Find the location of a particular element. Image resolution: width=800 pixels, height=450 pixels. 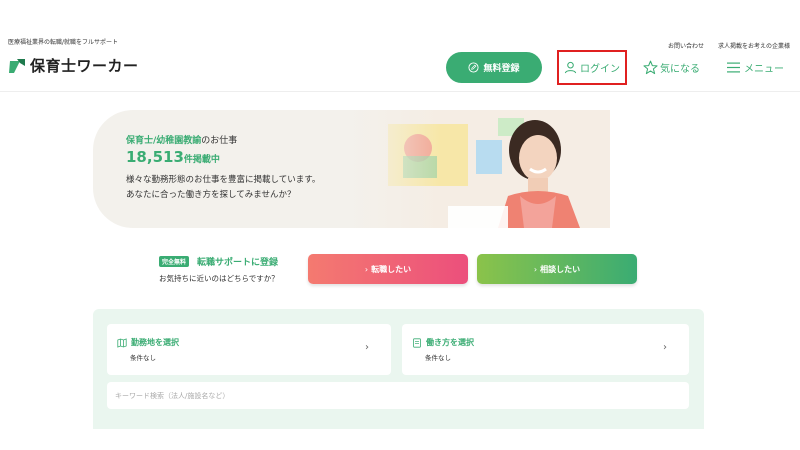

site-logo: 保育士ワーカー is located at coordinates (73, 65).